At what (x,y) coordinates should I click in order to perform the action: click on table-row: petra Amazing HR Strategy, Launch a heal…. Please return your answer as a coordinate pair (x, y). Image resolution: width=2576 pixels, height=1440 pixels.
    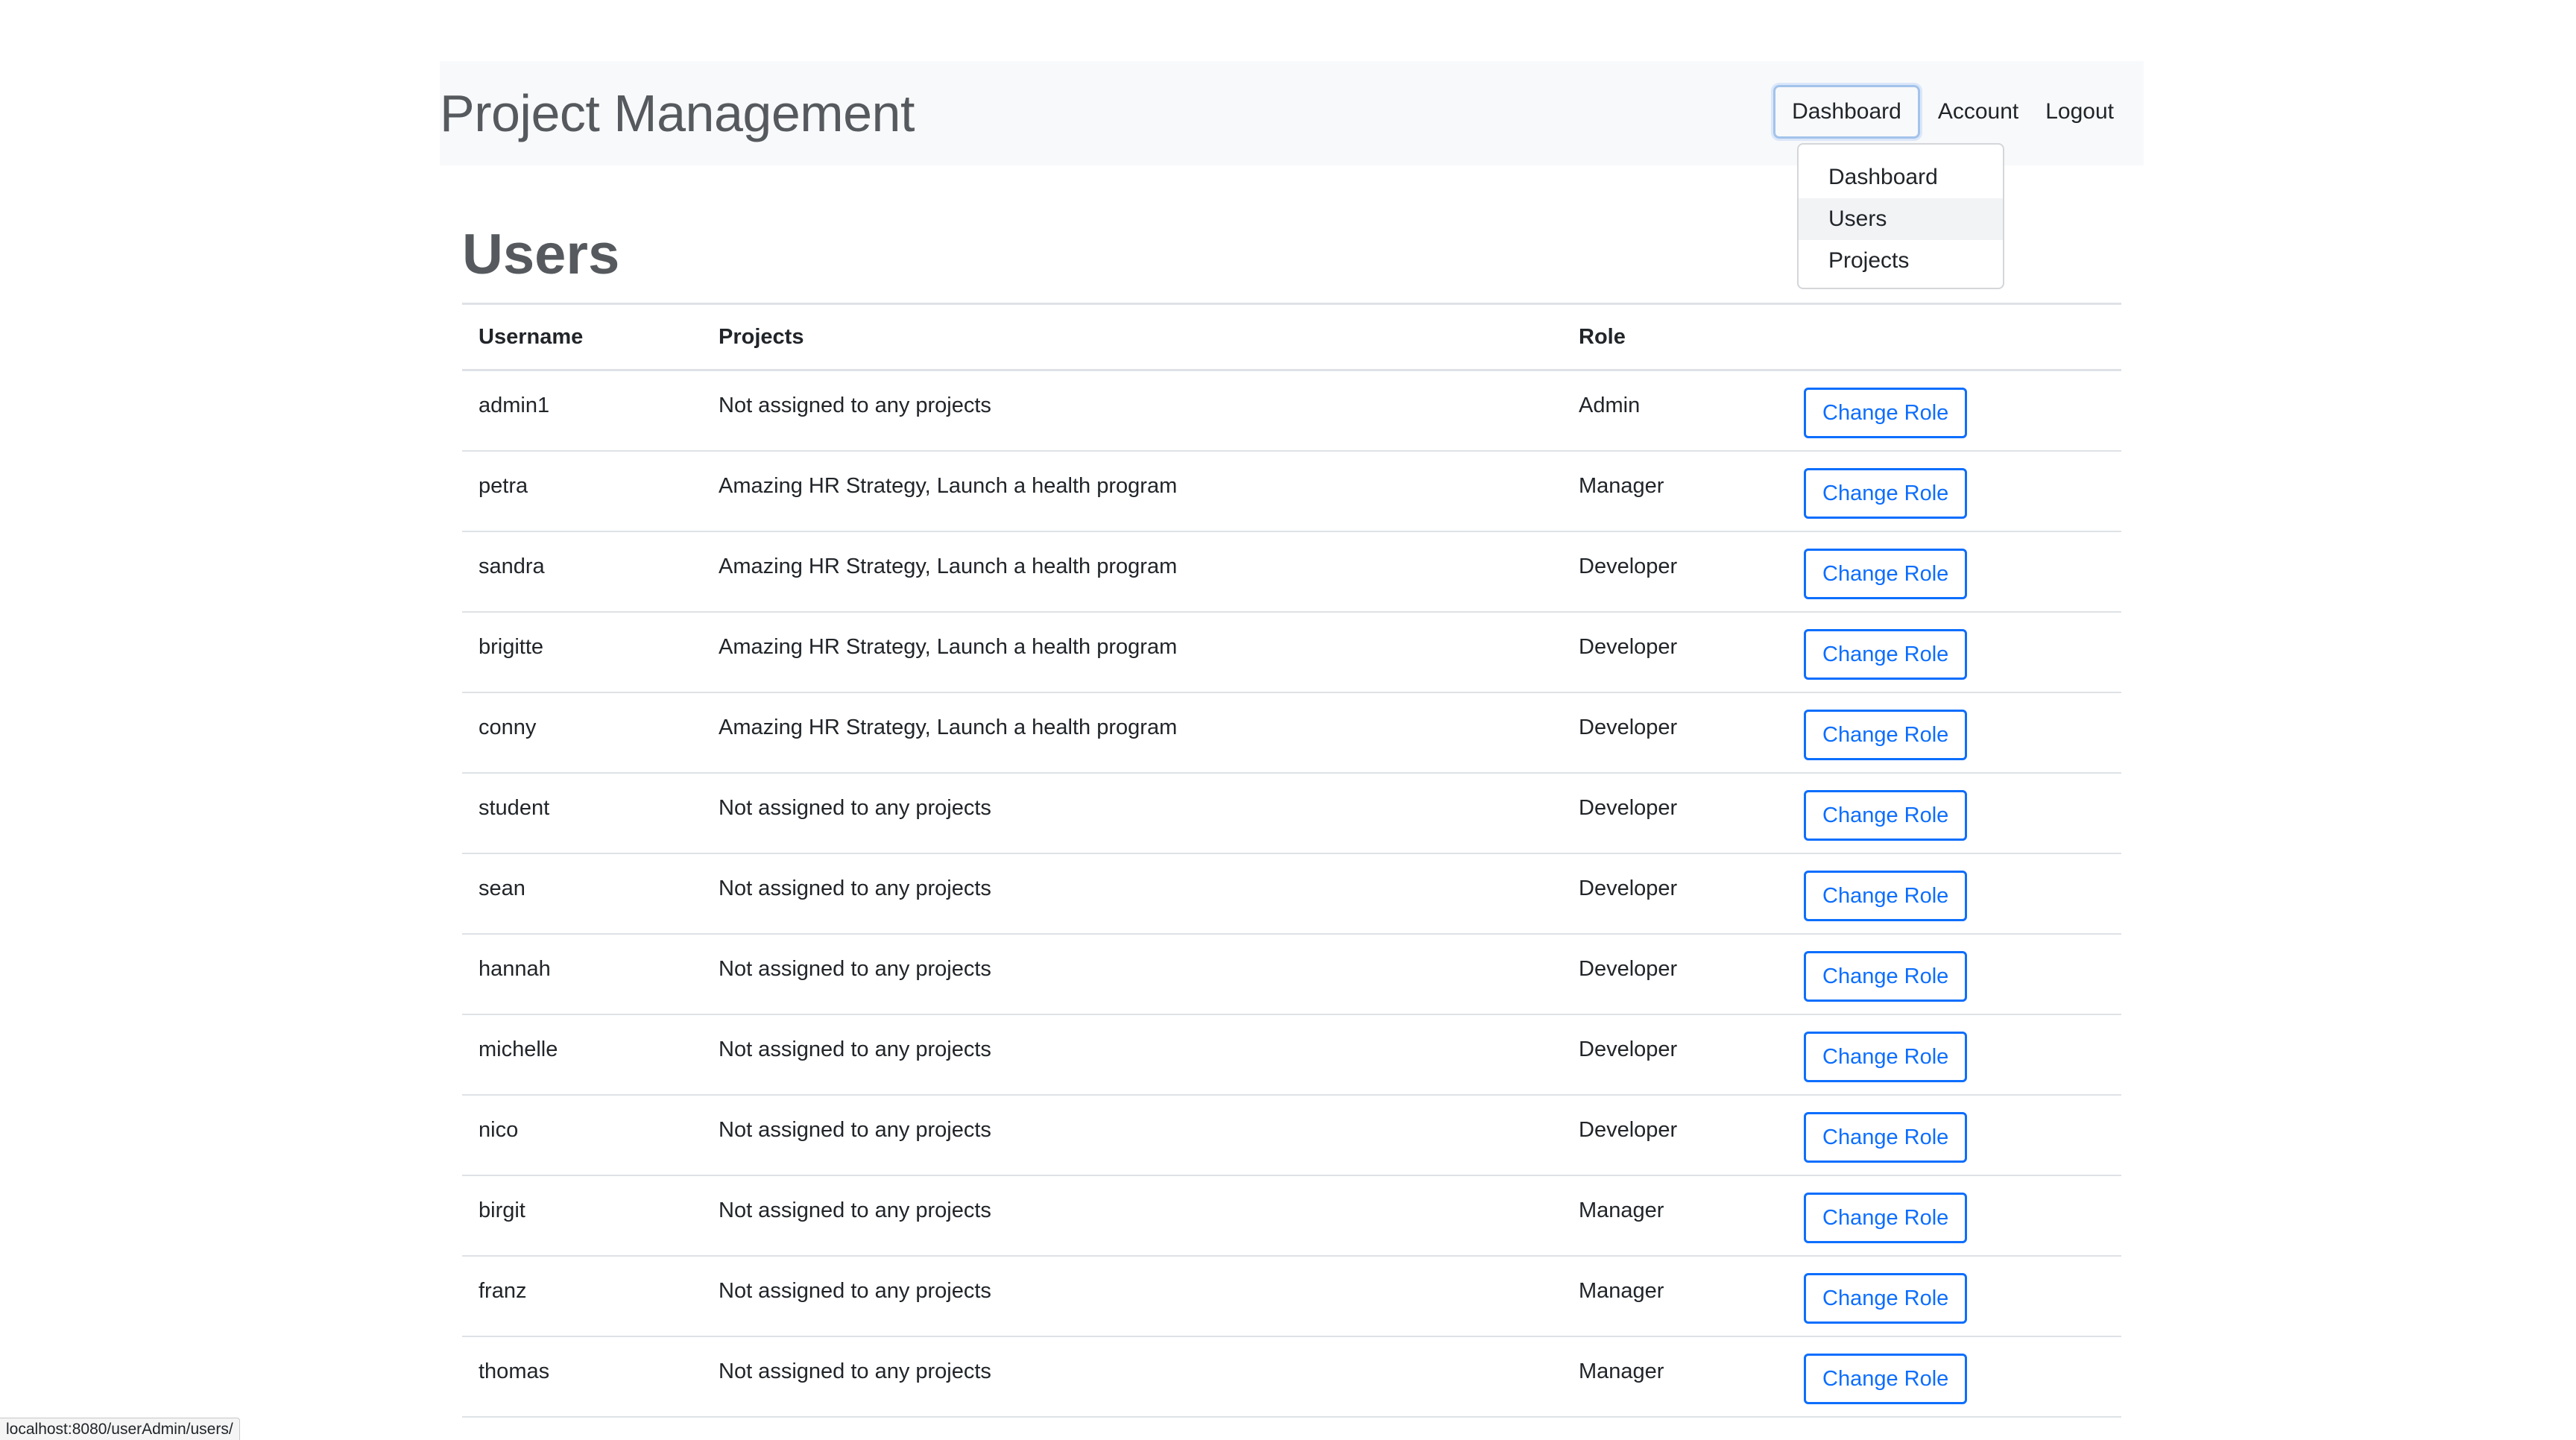
    Looking at the image, I should click on (1291, 491).